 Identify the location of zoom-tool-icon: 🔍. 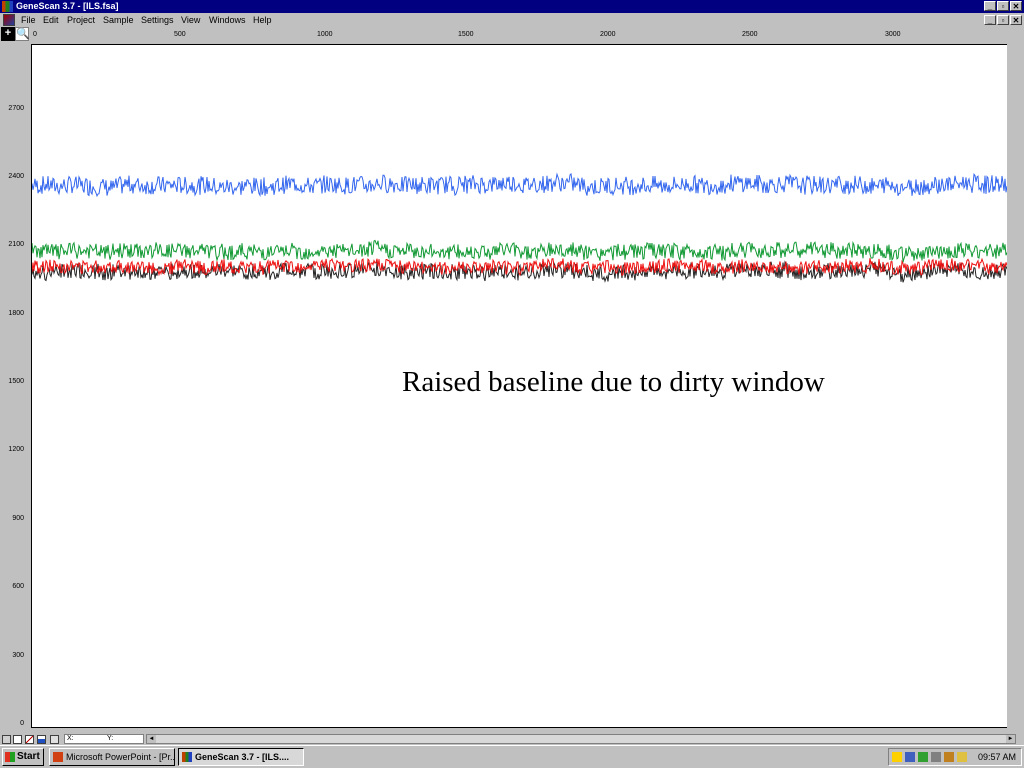
(22, 34).